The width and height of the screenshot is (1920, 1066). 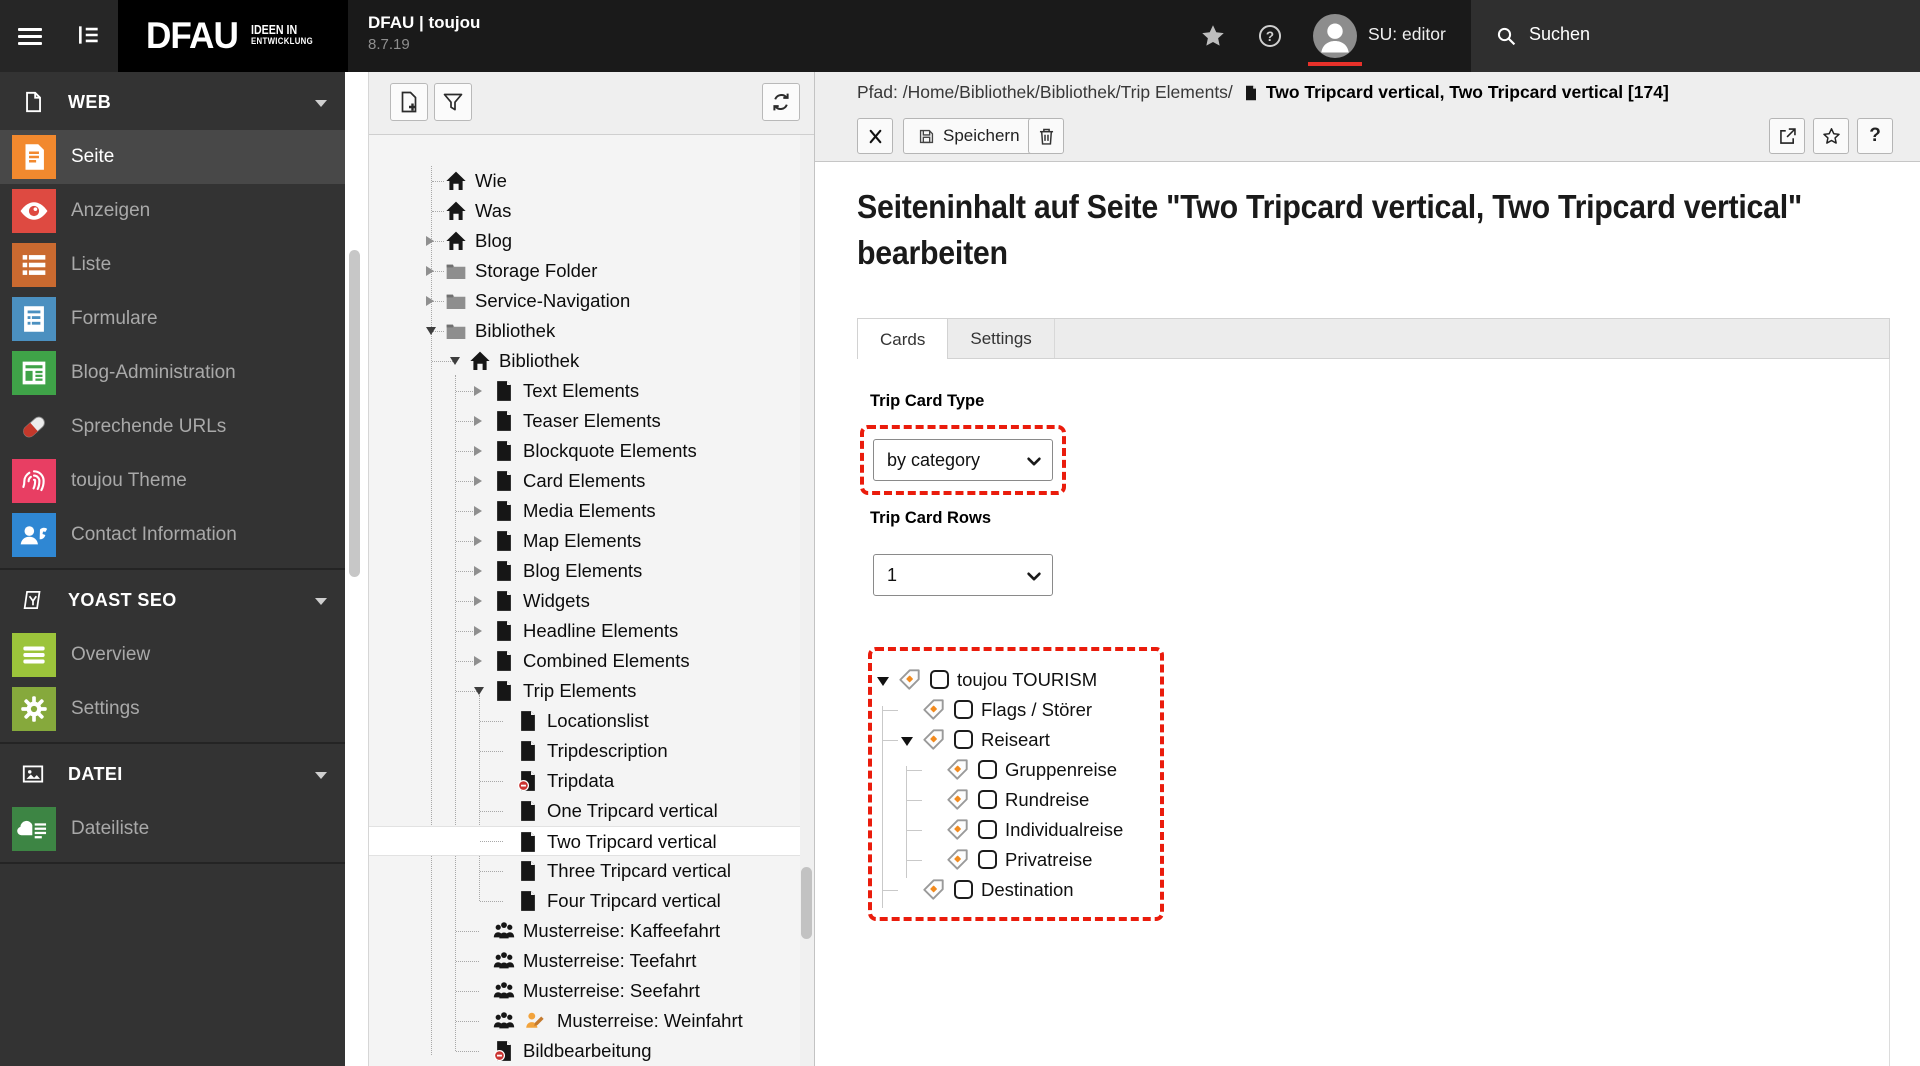 I want to click on sidebar-group-header-yoast-seo: YOAST SEO, so click(x=172, y=600).